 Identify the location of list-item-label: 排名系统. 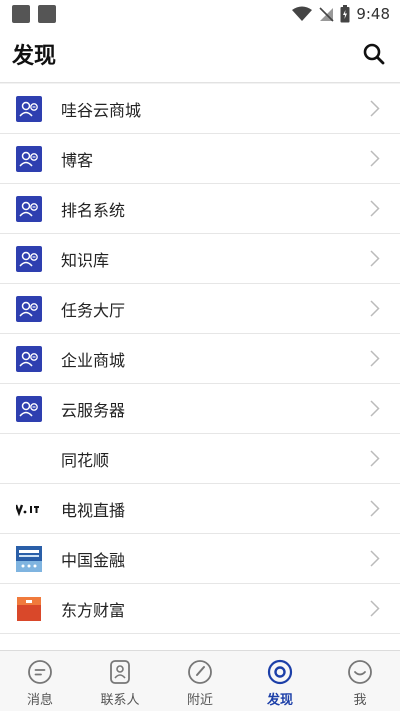
(93, 210).